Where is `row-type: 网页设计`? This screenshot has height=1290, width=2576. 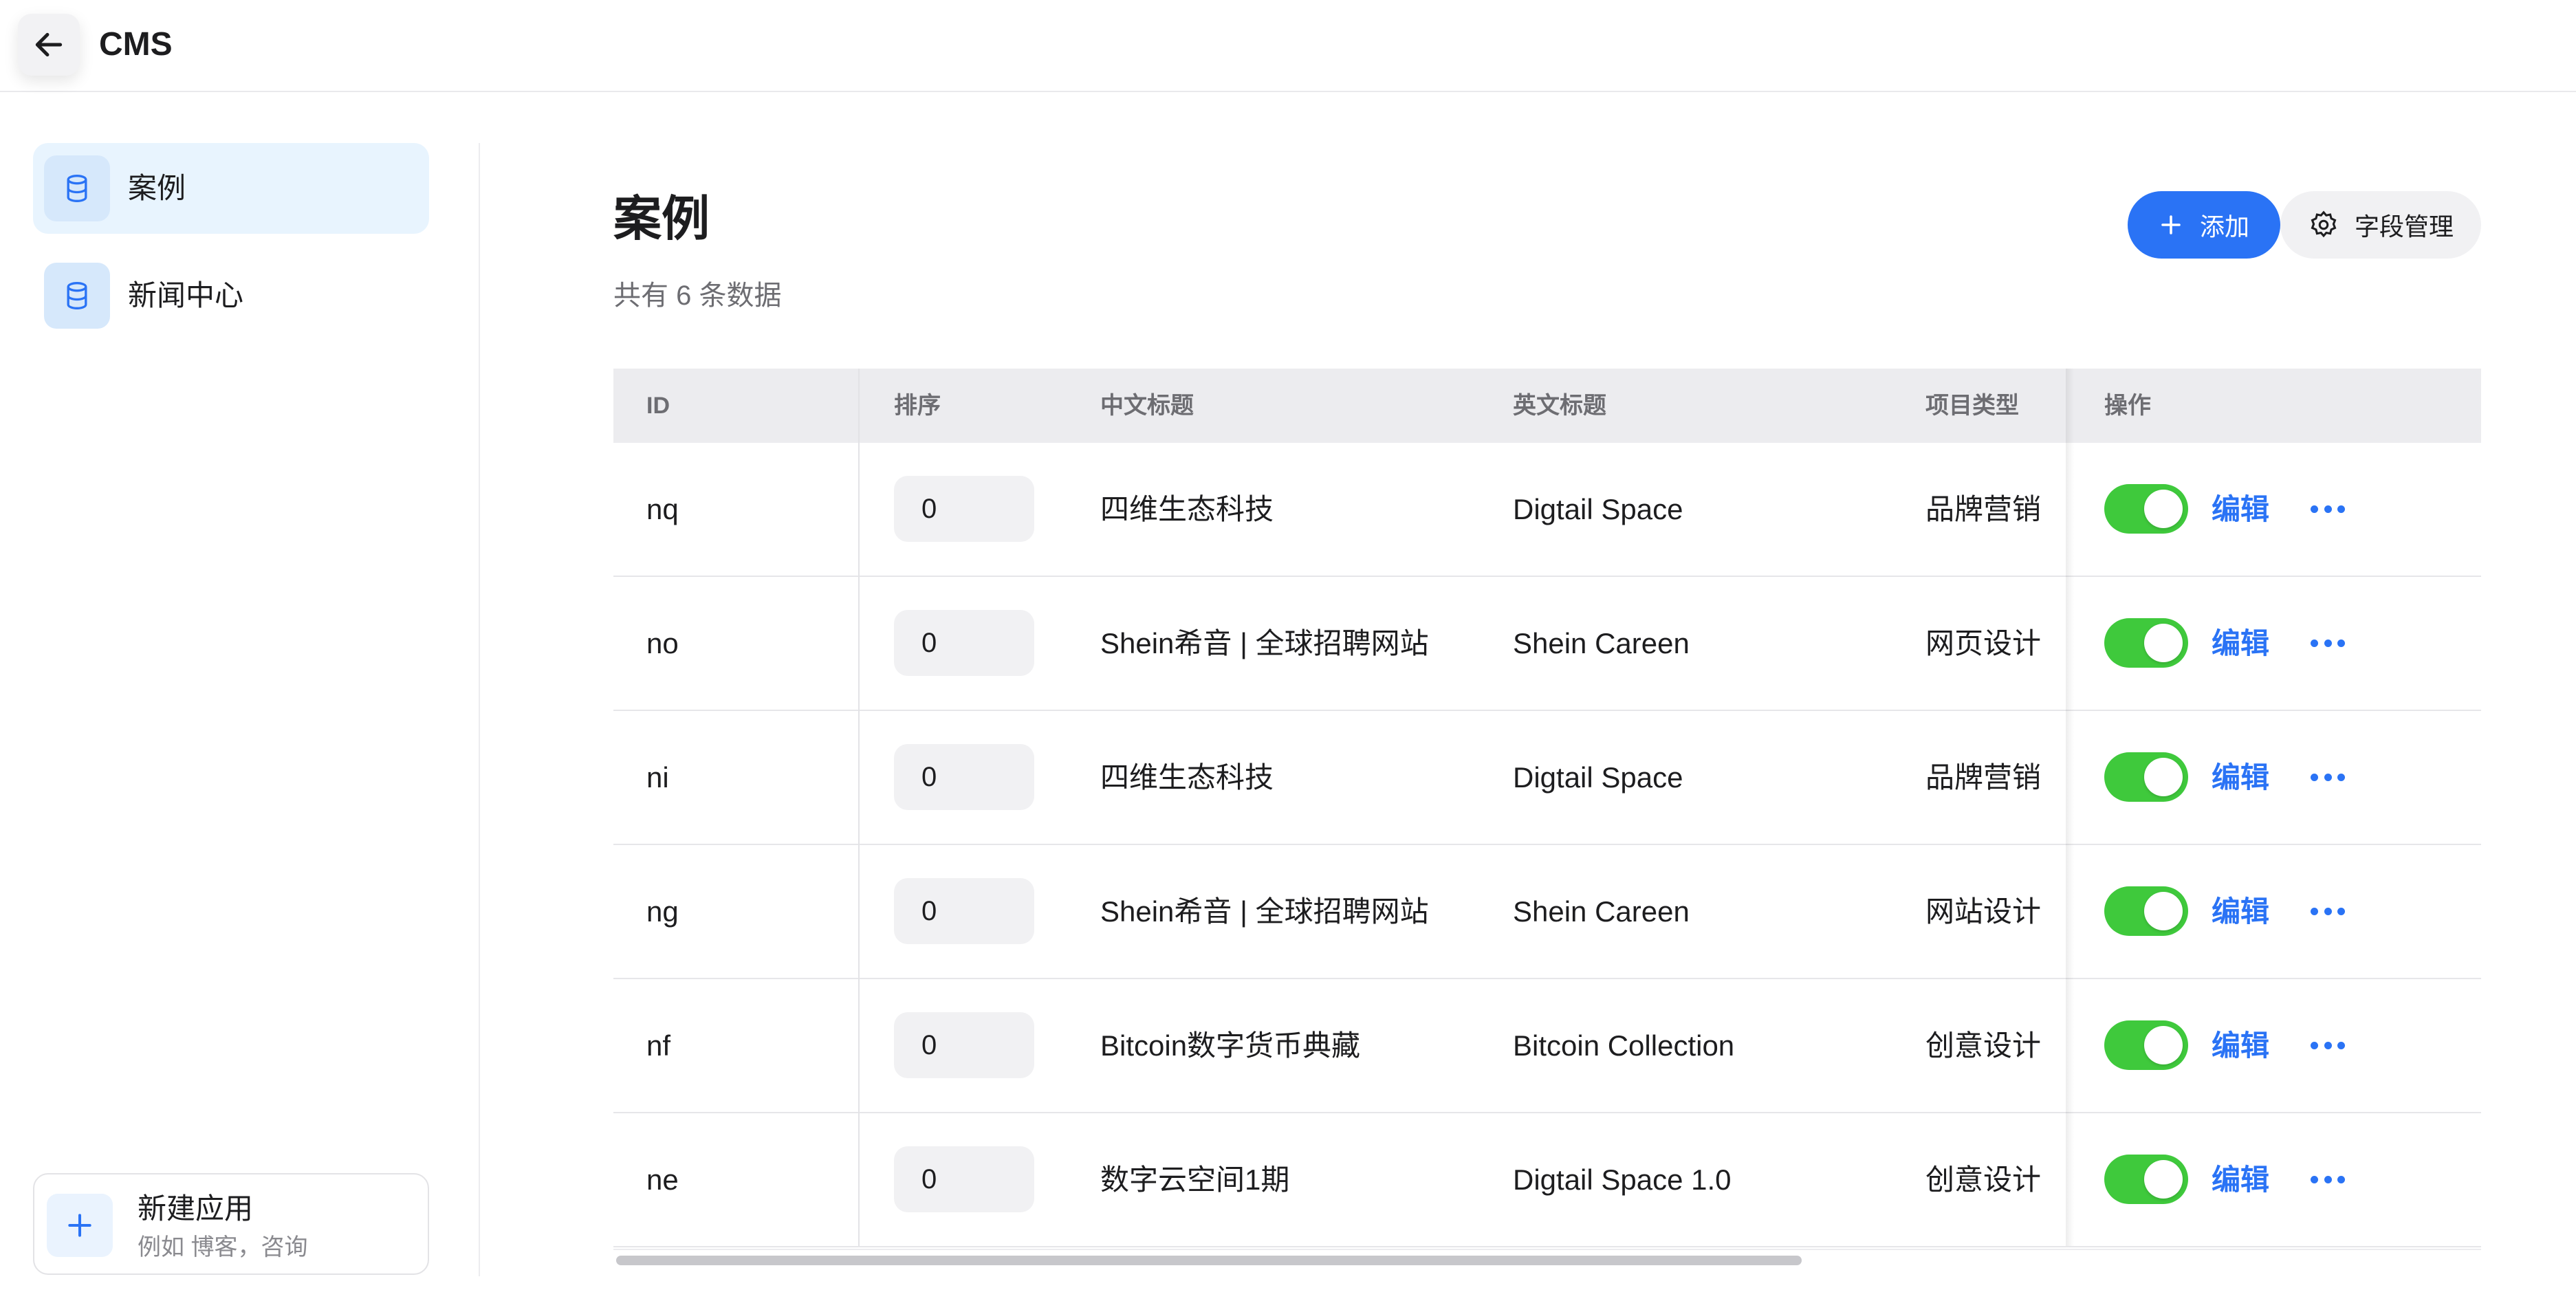
row-type: 网页设计 is located at coordinates (1983, 643).